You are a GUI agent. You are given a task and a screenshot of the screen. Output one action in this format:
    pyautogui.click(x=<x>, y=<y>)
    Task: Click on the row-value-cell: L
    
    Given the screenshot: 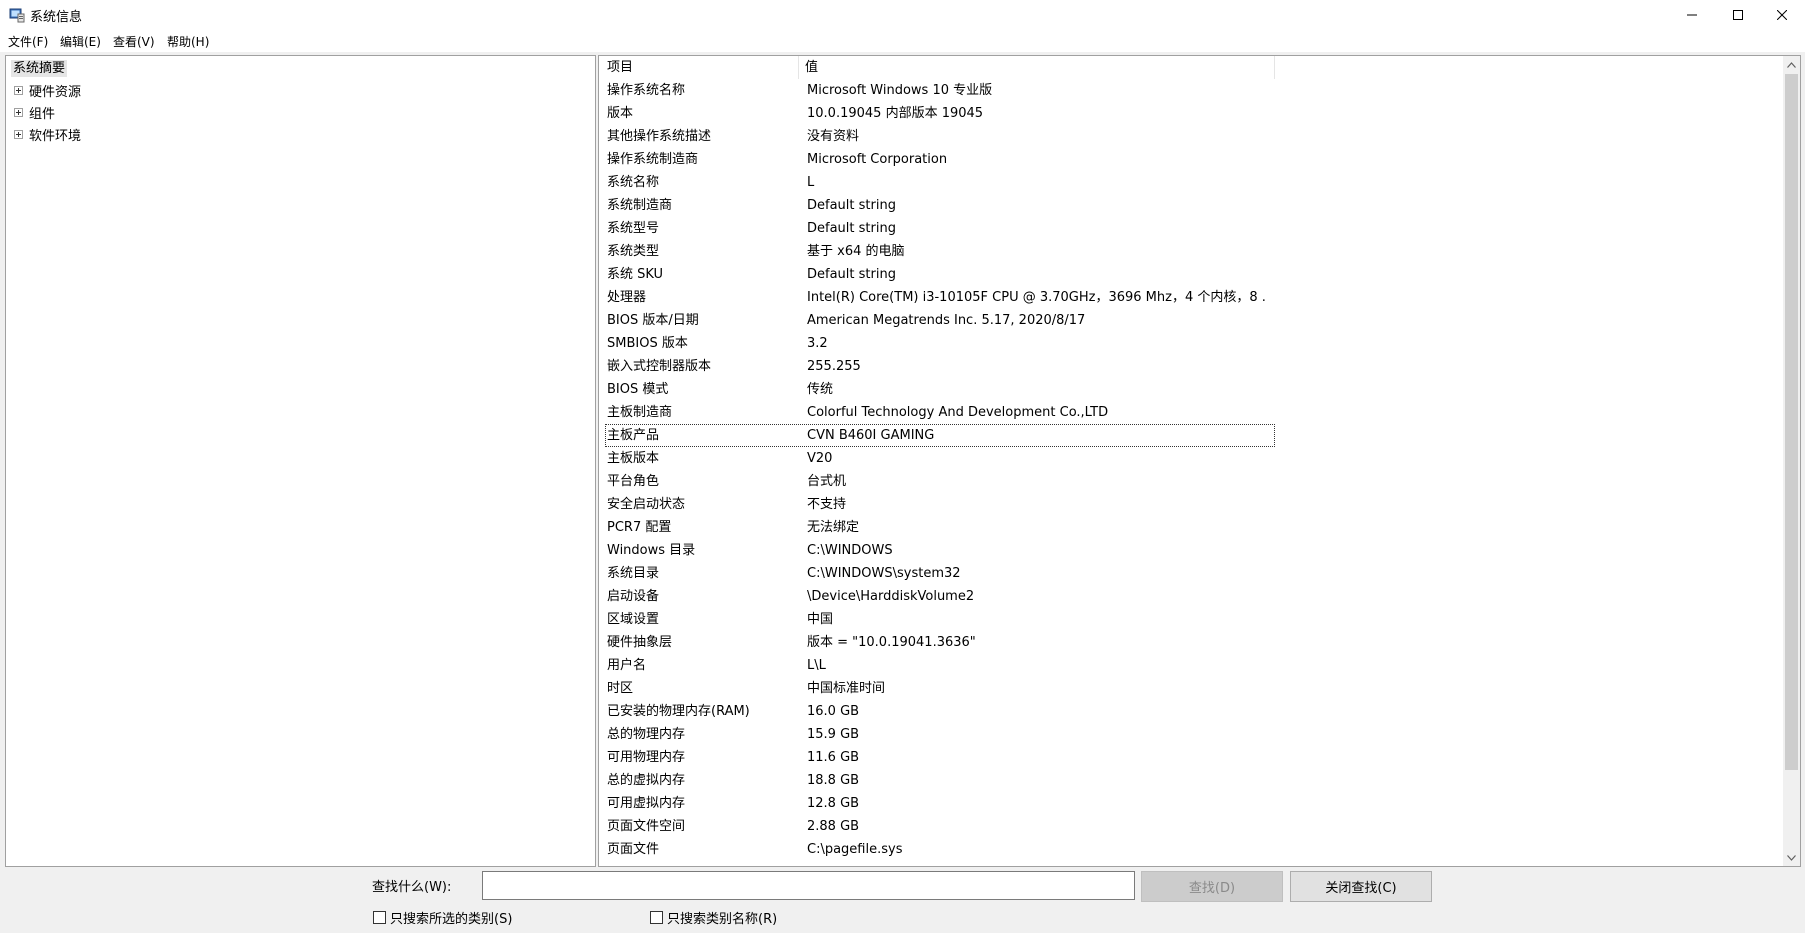 What is the action you would take?
    pyautogui.click(x=811, y=182)
    